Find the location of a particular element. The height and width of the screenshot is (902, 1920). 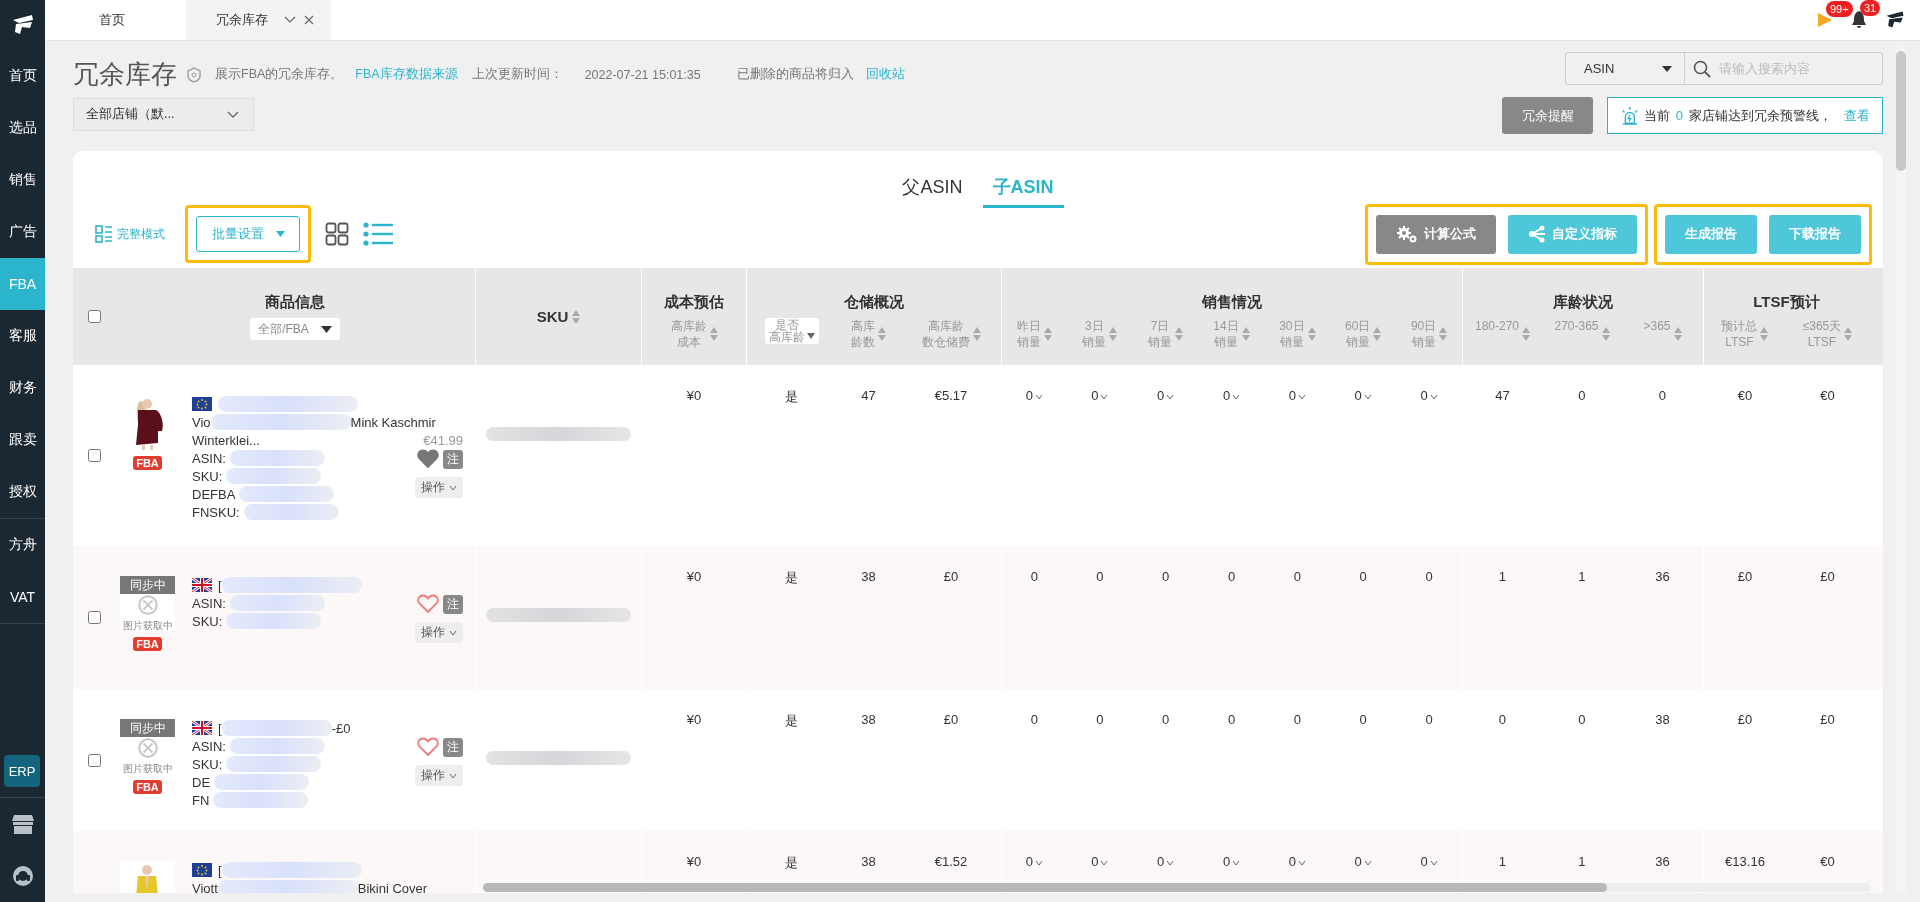

sidebar-item: 财务 is located at coordinates (22, 388).